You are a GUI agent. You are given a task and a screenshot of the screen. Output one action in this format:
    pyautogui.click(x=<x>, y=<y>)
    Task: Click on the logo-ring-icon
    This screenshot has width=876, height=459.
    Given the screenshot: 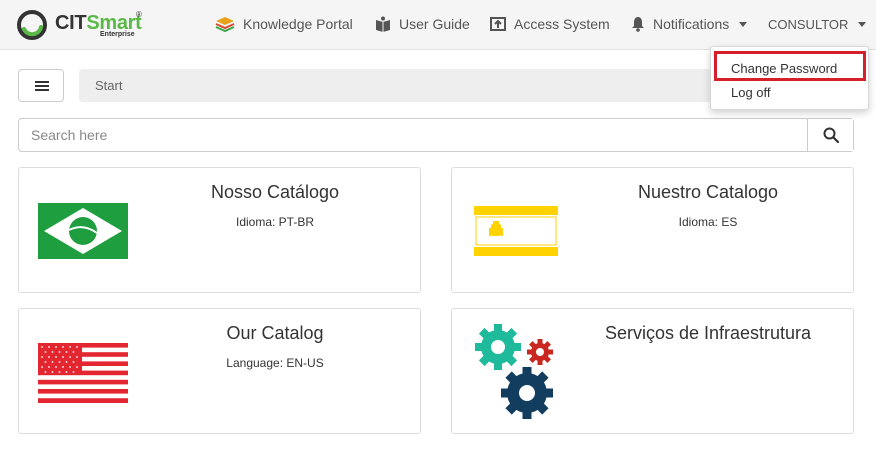 What is the action you would take?
    pyautogui.click(x=32, y=25)
    